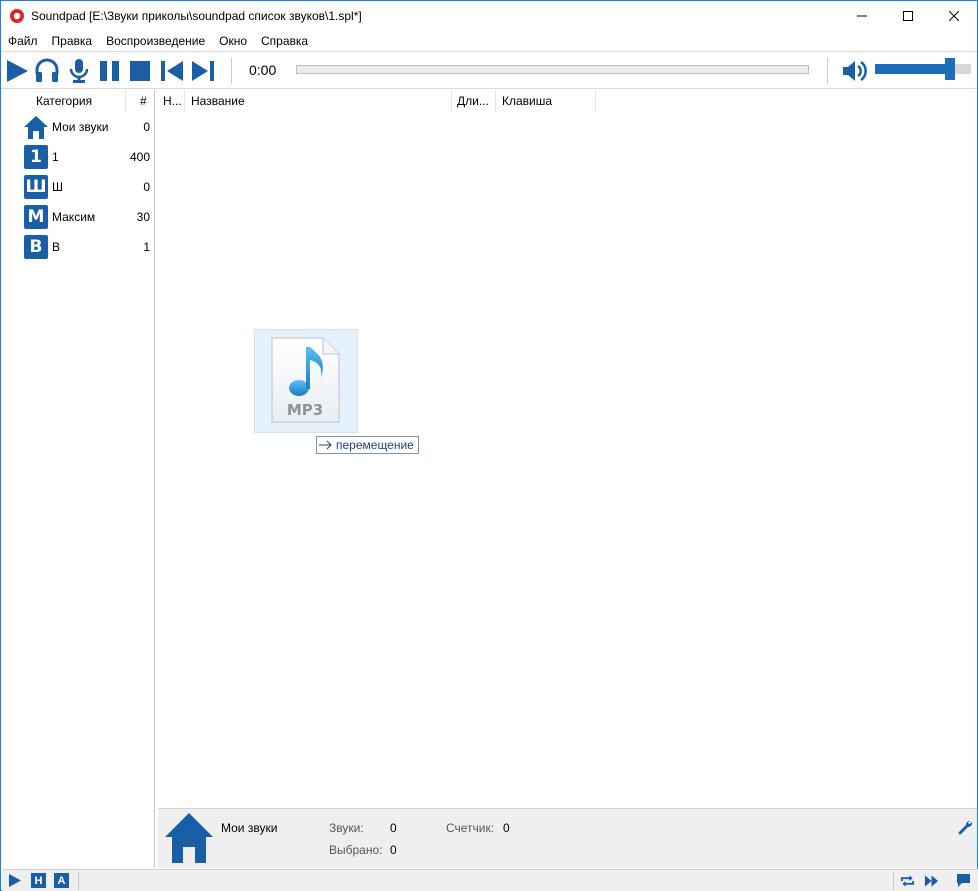 The image size is (978, 891). What do you see at coordinates (965, 827) in the screenshot?
I see `wrench-icon` at bounding box center [965, 827].